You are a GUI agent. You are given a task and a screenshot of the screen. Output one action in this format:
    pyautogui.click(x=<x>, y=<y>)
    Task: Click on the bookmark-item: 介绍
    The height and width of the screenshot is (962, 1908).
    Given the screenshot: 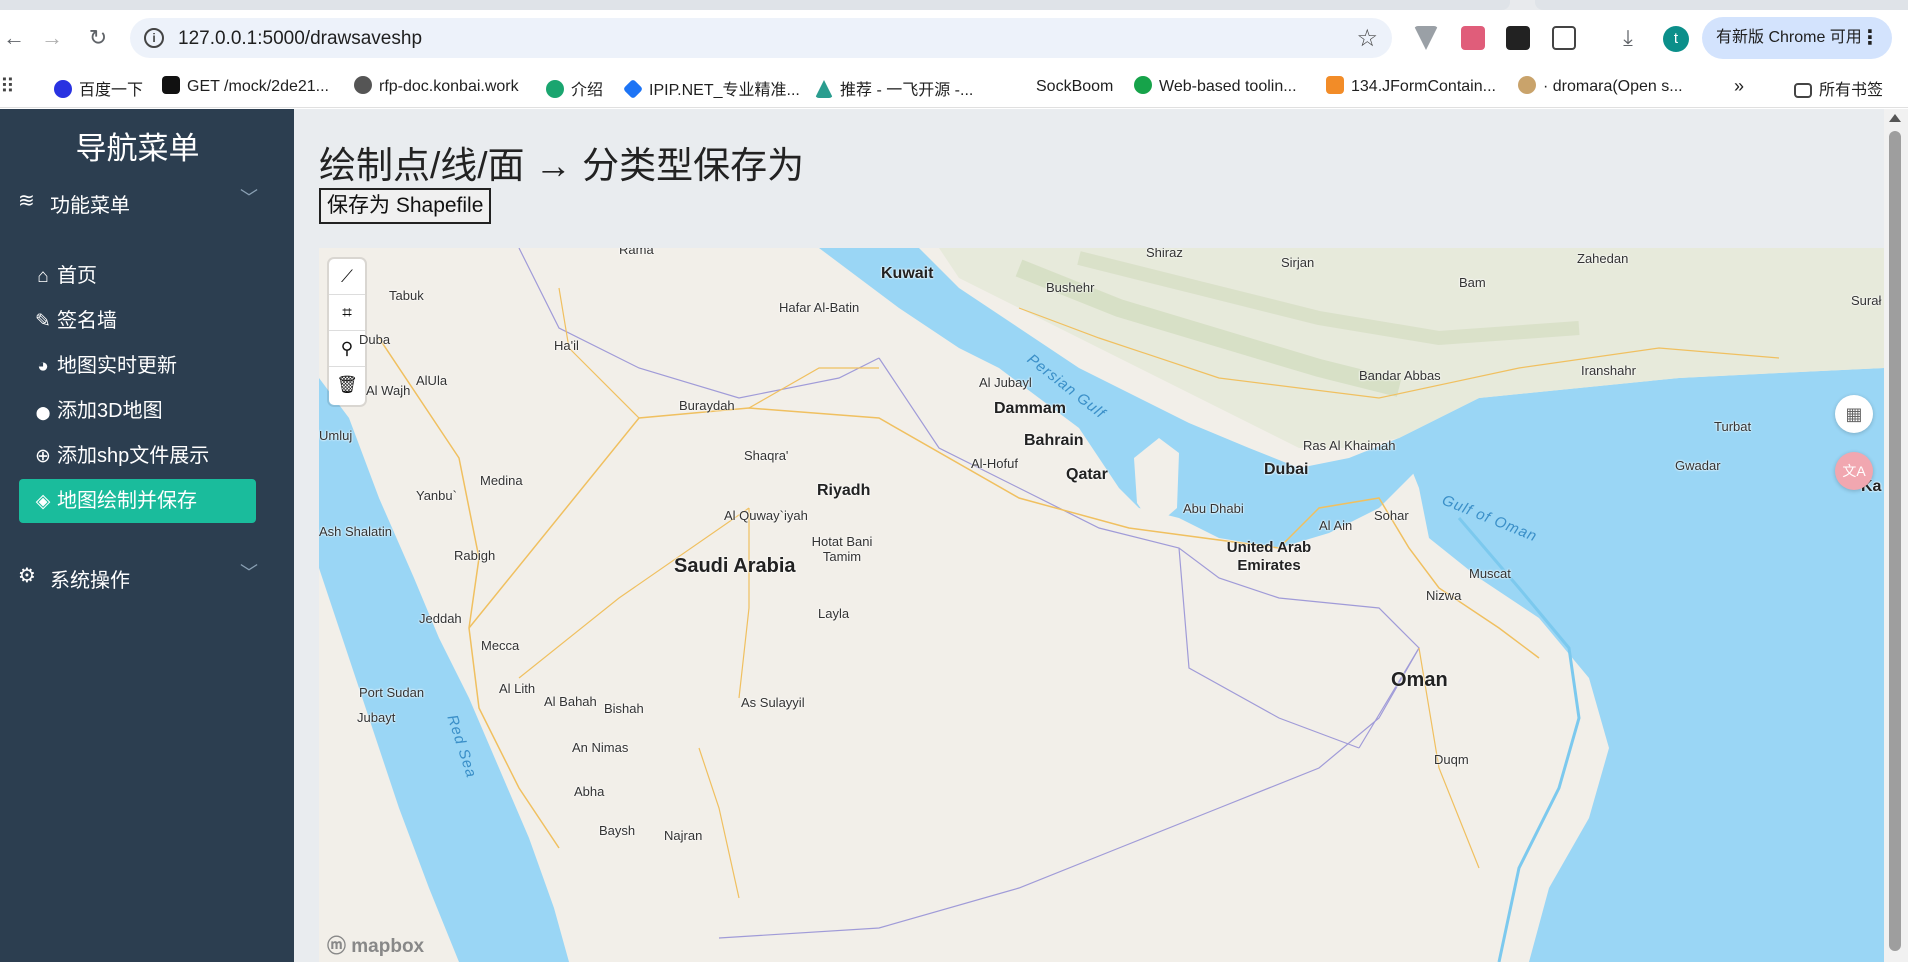 What is the action you would take?
    pyautogui.click(x=574, y=88)
    